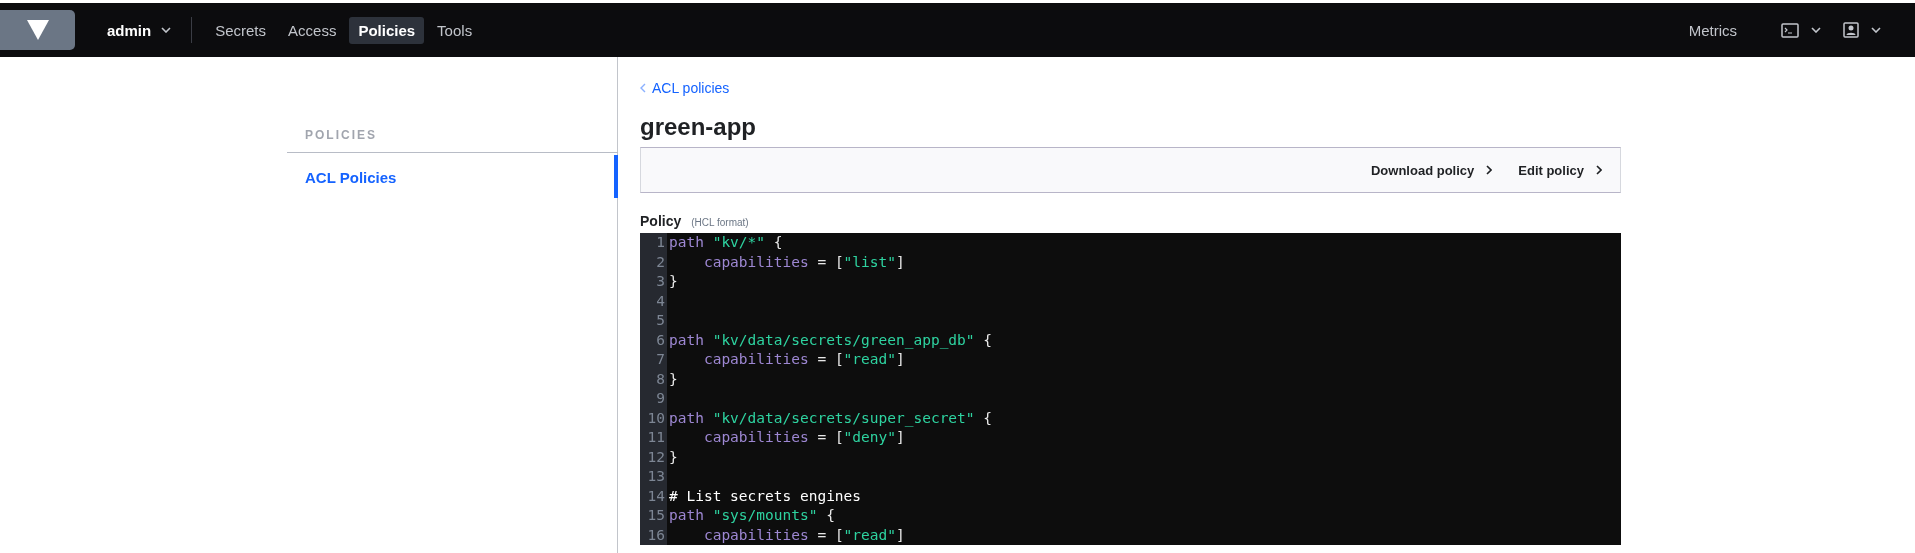 Image resolution: width=1915 pixels, height=553 pixels. What do you see at coordinates (660, 301) in the screenshot?
I see `line-number: 4` at bounding box center [660, 301].